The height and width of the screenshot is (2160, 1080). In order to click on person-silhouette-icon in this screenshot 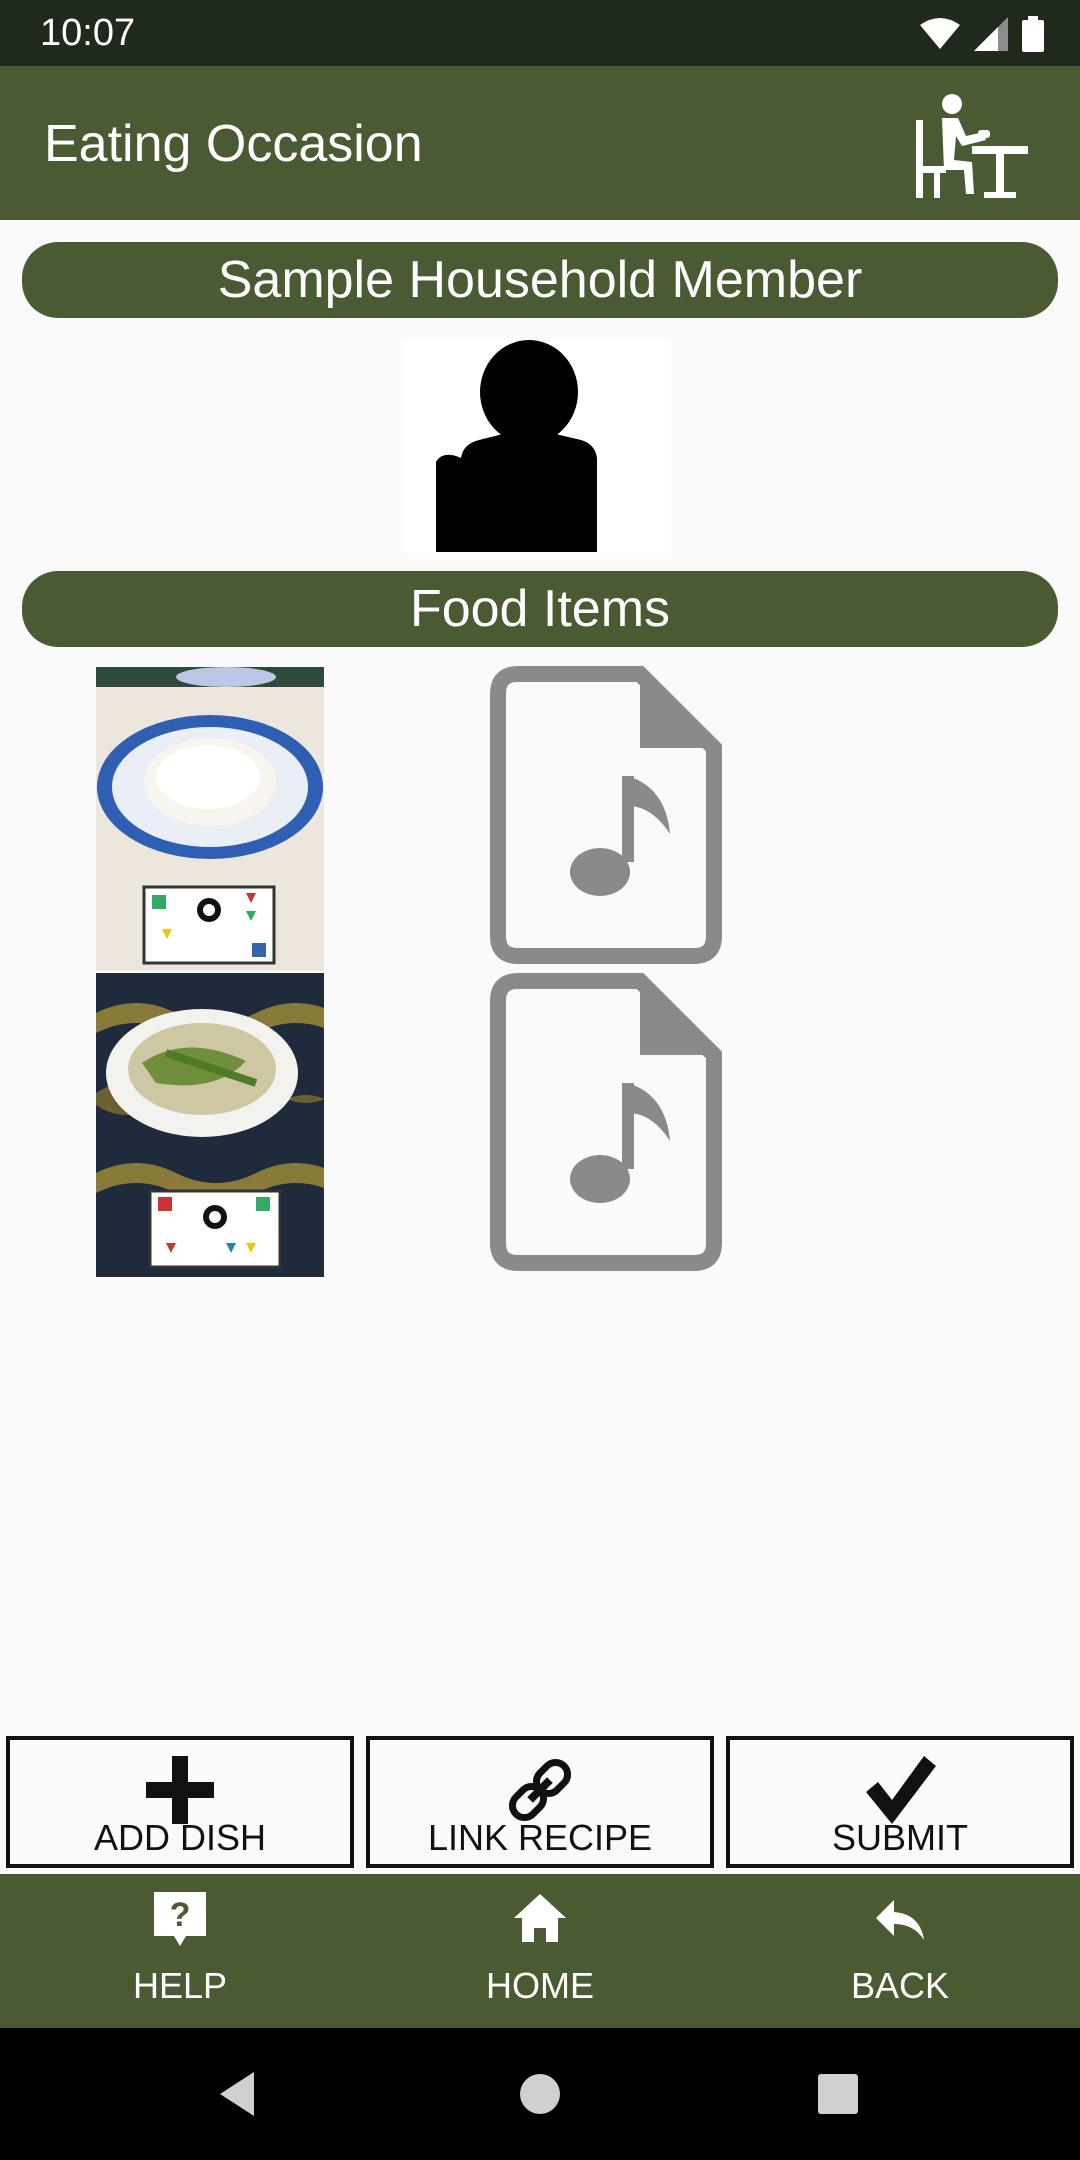, I will do `click(516, 446)`.